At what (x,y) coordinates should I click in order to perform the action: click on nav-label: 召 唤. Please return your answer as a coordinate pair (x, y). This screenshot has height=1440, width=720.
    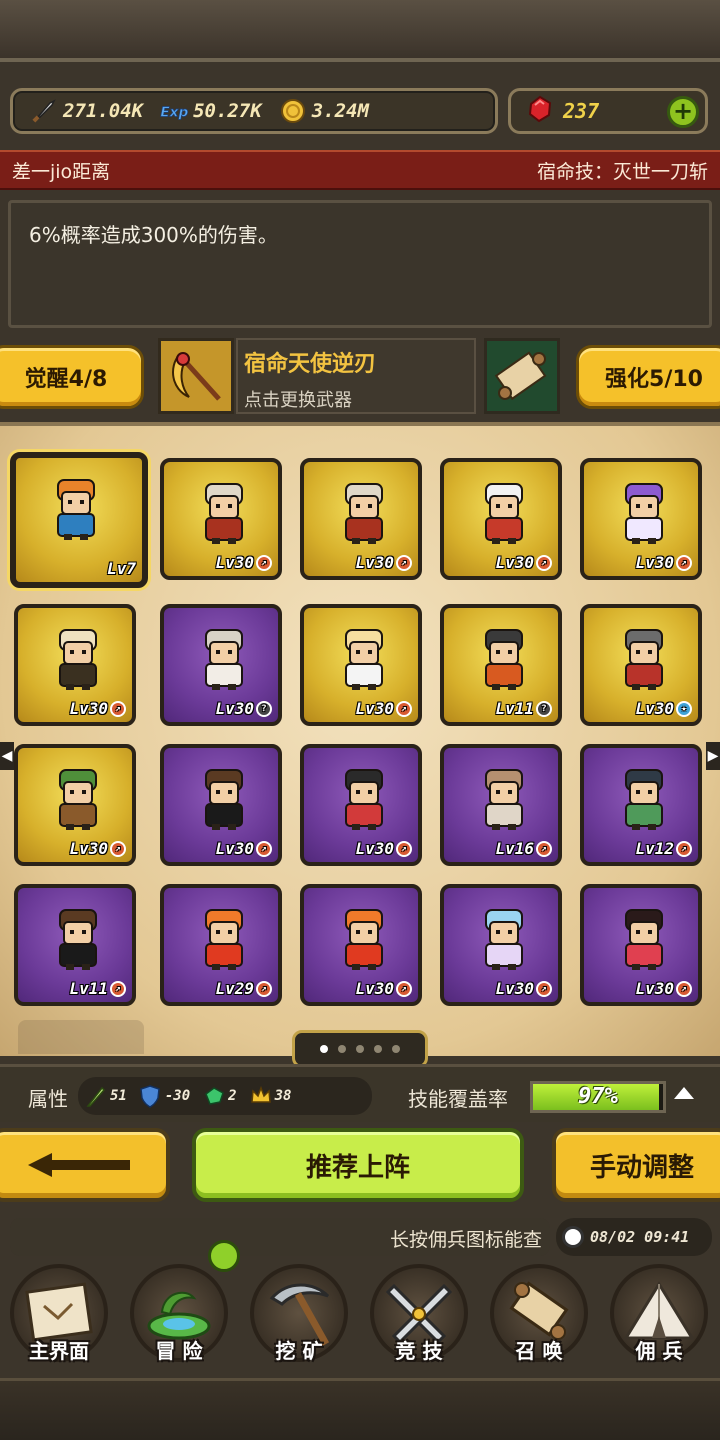
    Looking at the image, I should click on (539, 1351).